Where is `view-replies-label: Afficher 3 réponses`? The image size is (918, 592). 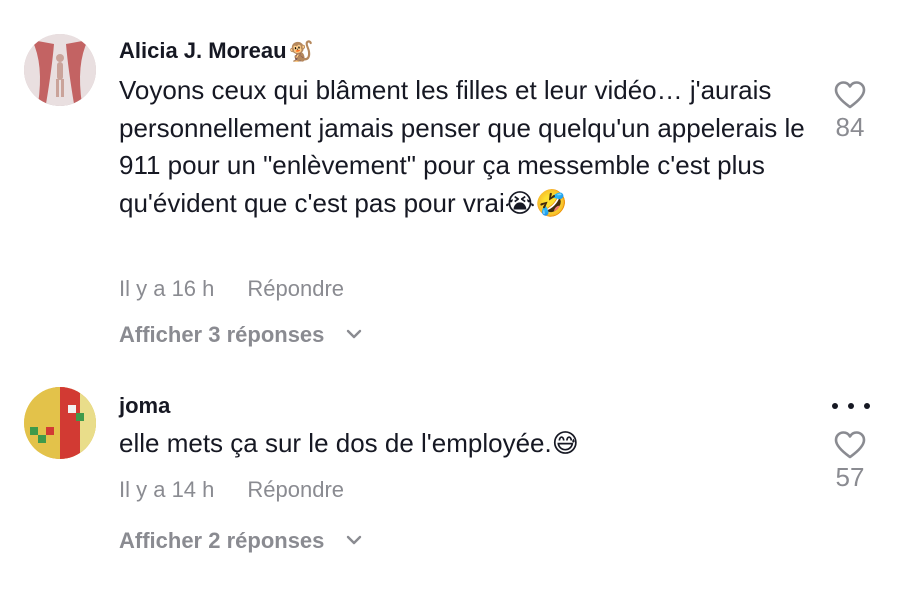
view-replies-label: Afficher 3 réponses is located at coordinates (222, 334).